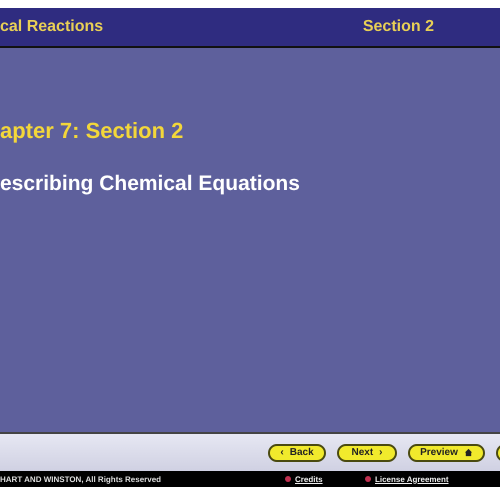  I want to click on preview-button: Preview, so click(446, 453).